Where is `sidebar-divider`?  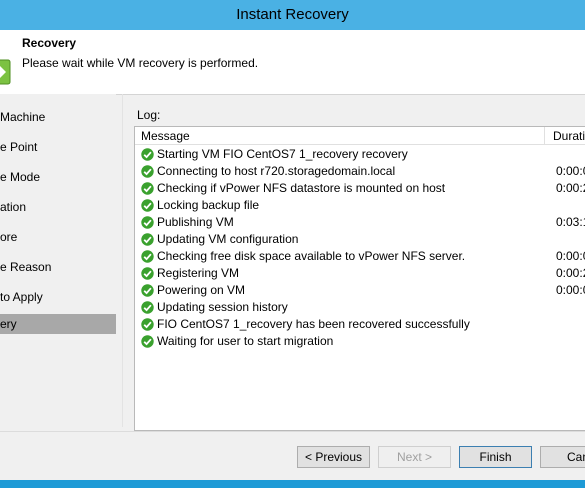
sidebar-divider is located at coordinates (122, 260).